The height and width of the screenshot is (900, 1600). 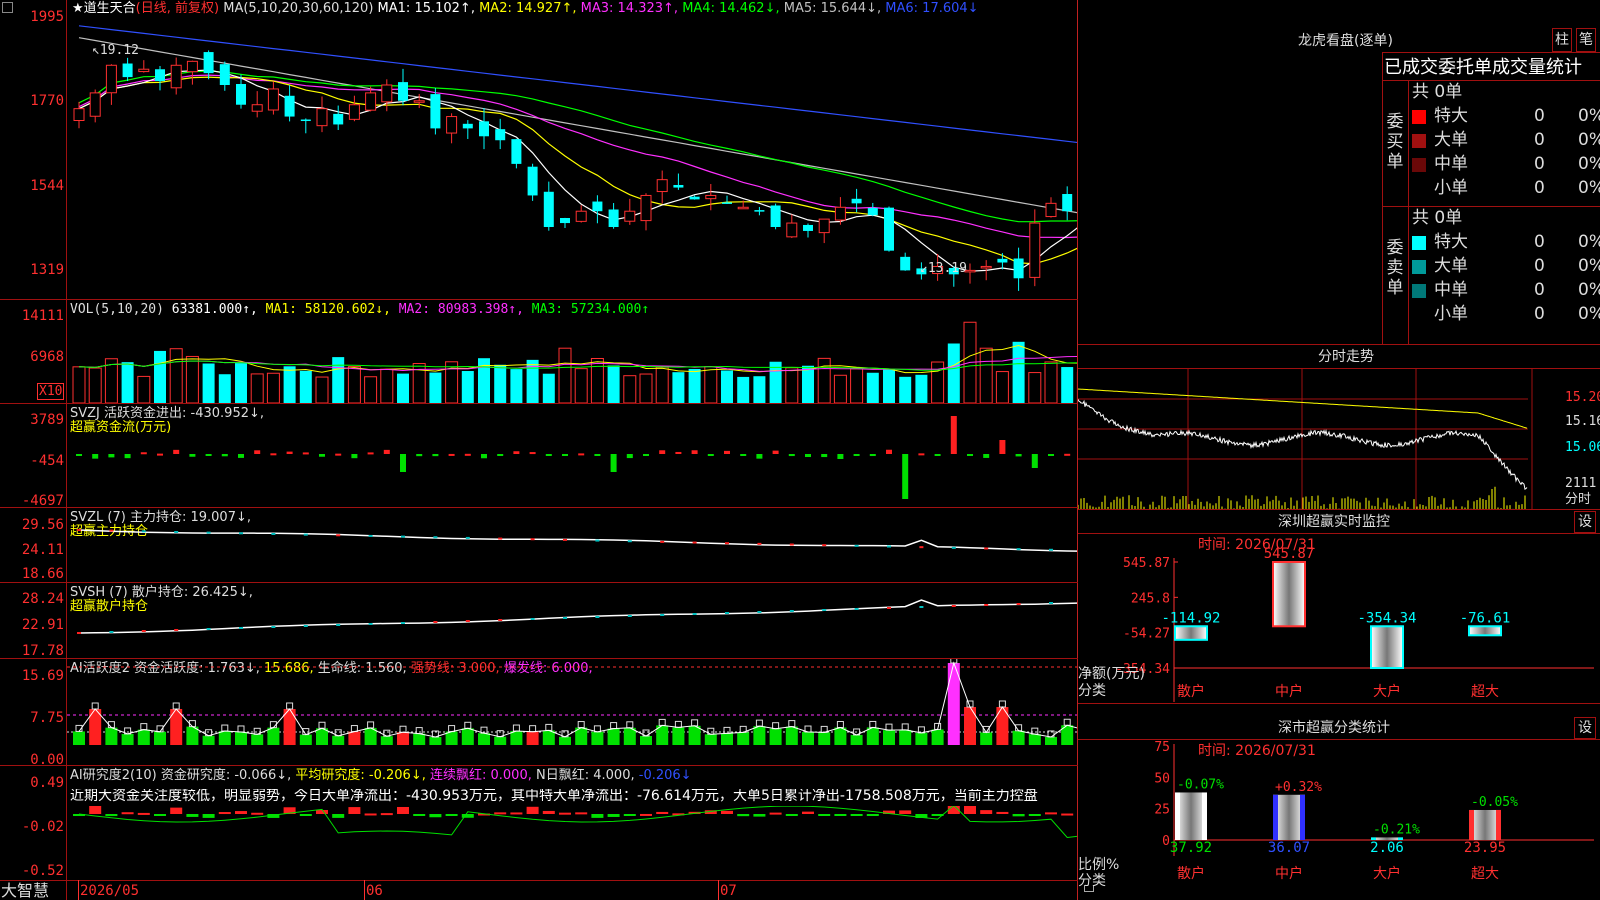 What do you see at coordinates (25, 891) in the screenshot?
I see `brand-logo: 大智慧` at bounding box center [25, 891].